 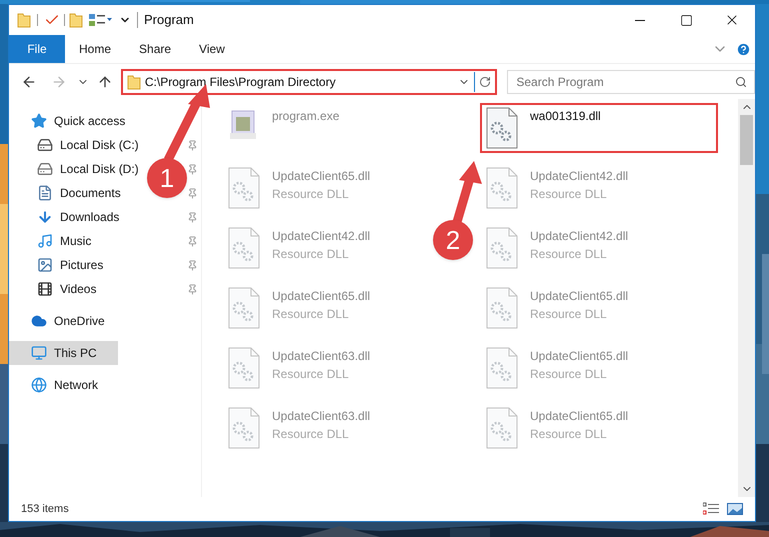 What do you see at coordinates (45, 265) in the screenshot?
I see `picture-icon` at bounding box center [45, 265].